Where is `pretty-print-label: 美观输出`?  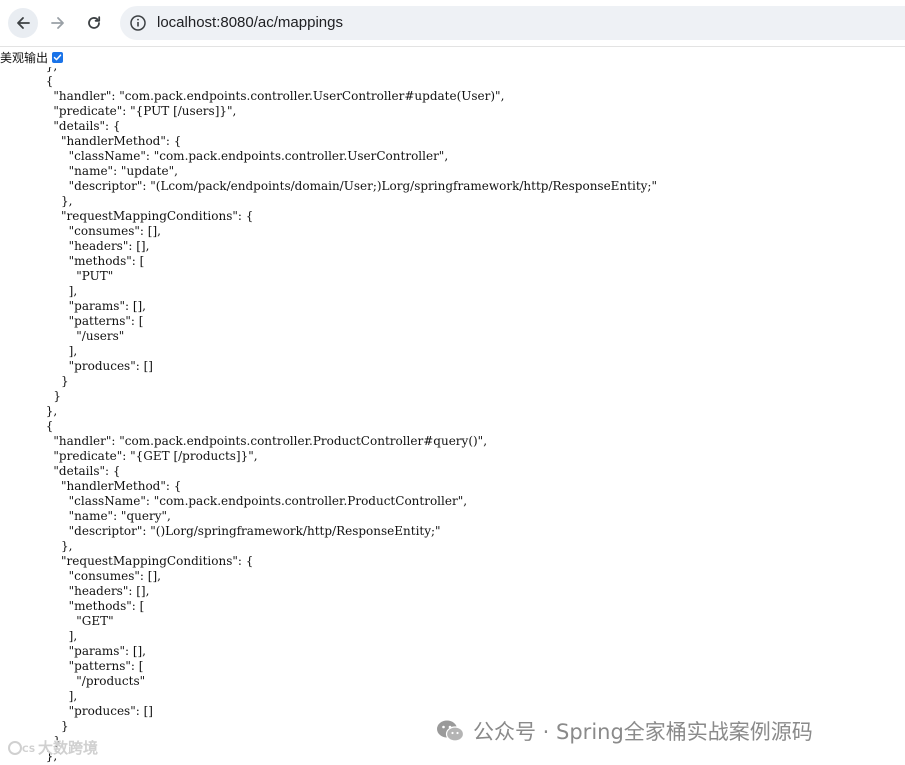
pretty-print-label: 美观输出 is located at coordinates (24, 57).